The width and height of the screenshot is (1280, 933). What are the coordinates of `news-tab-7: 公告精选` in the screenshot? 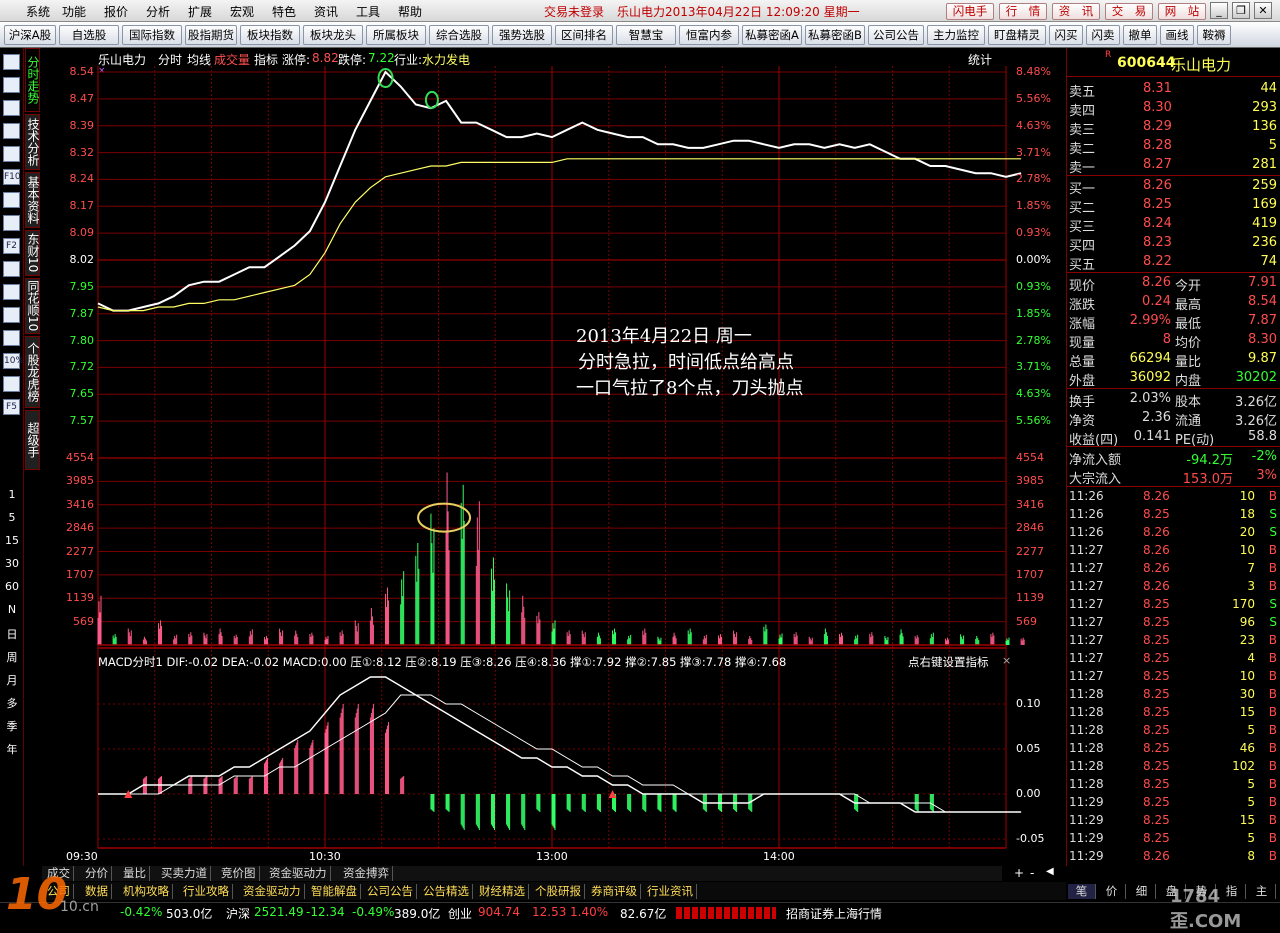 It's located at (446, 891).